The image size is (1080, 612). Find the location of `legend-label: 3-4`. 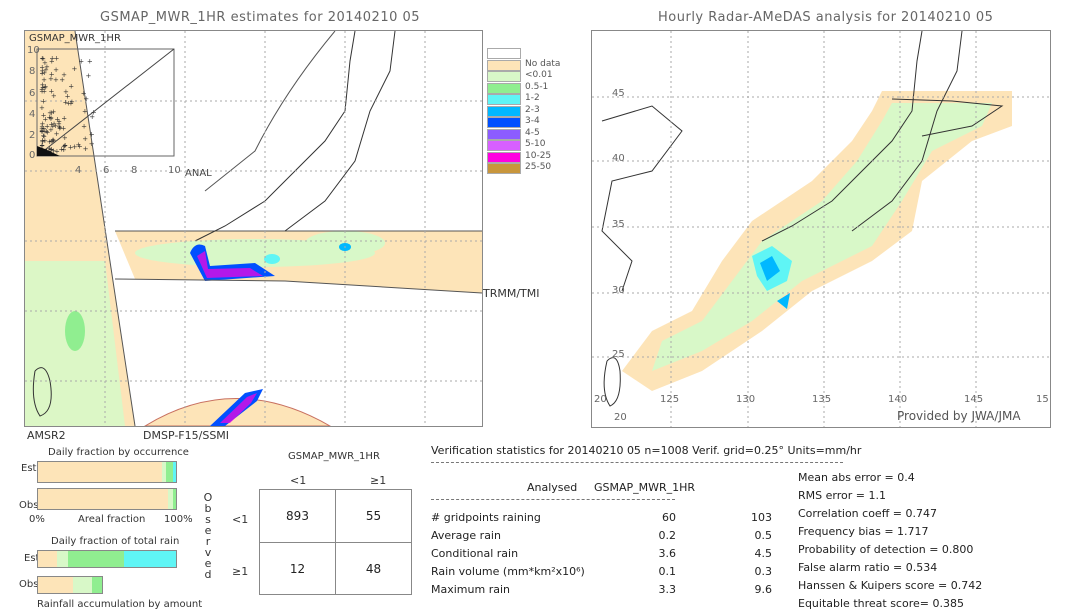

legend-label: 3-4 is located at coordinates (532, 121).